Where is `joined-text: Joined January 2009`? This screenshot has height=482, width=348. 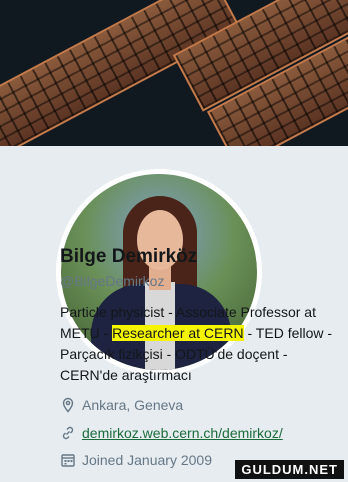
joined-text: Joined January 2009 is located at coordinates (147, 460).